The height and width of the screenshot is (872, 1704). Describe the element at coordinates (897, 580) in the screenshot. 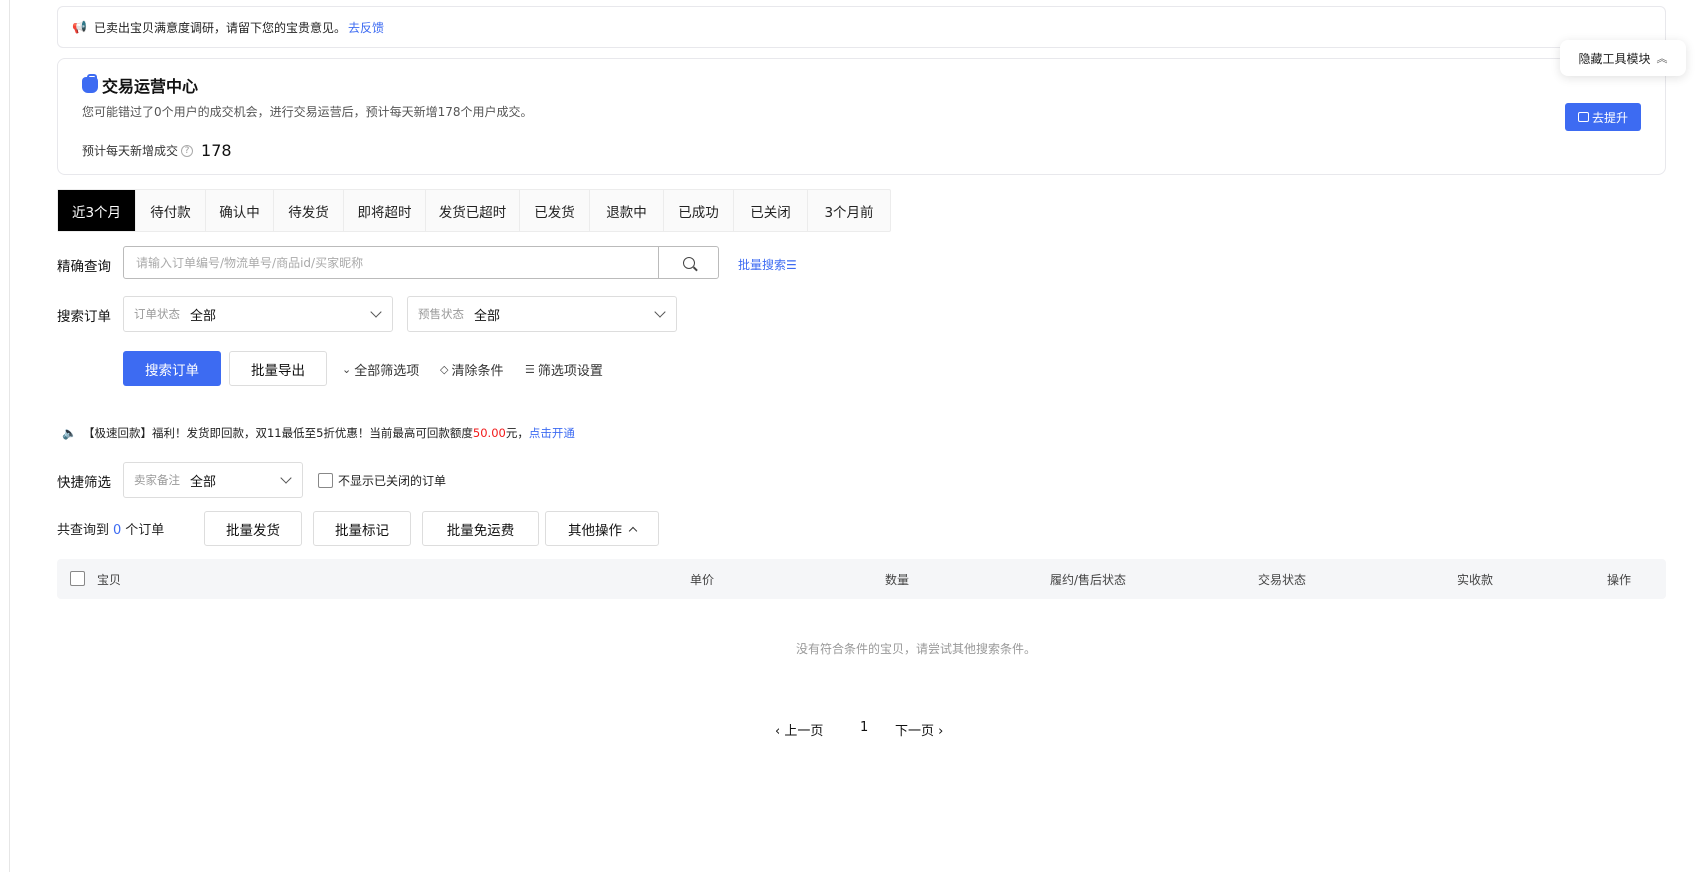

I see `col-quantity: 数量` at that location.